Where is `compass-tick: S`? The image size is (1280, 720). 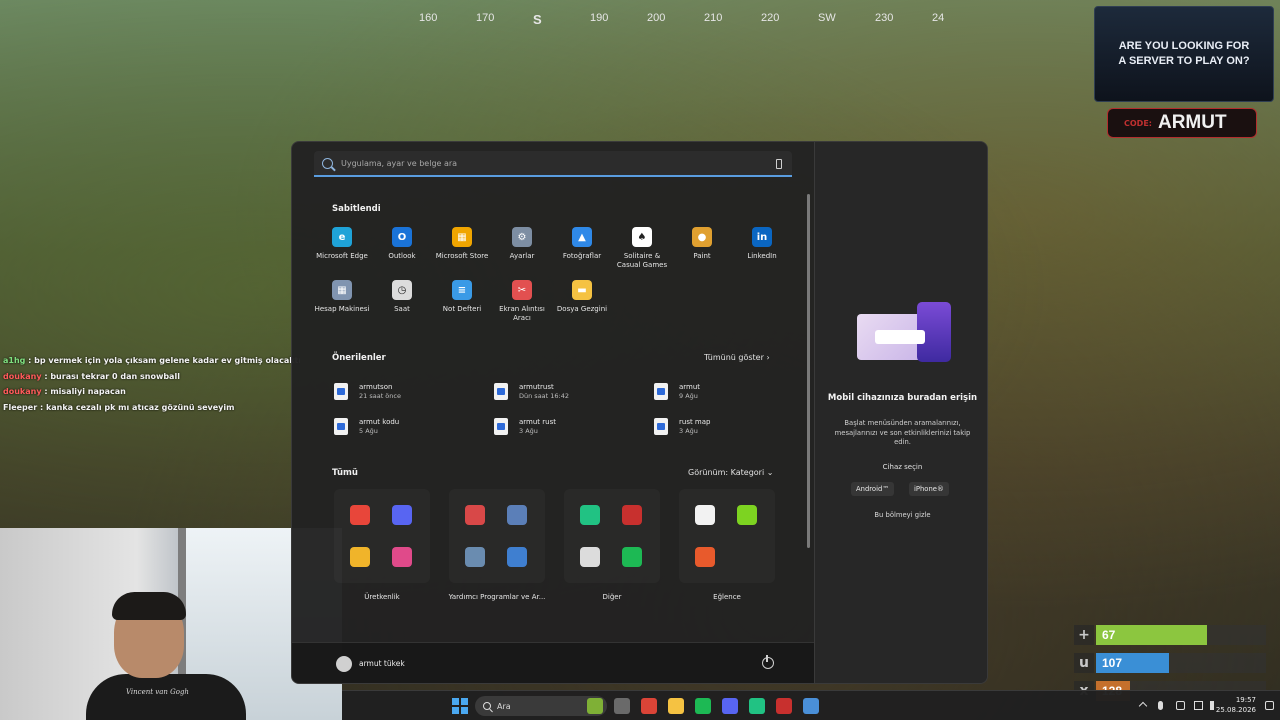 compass-tick: S is located at coordinates (537, 19).